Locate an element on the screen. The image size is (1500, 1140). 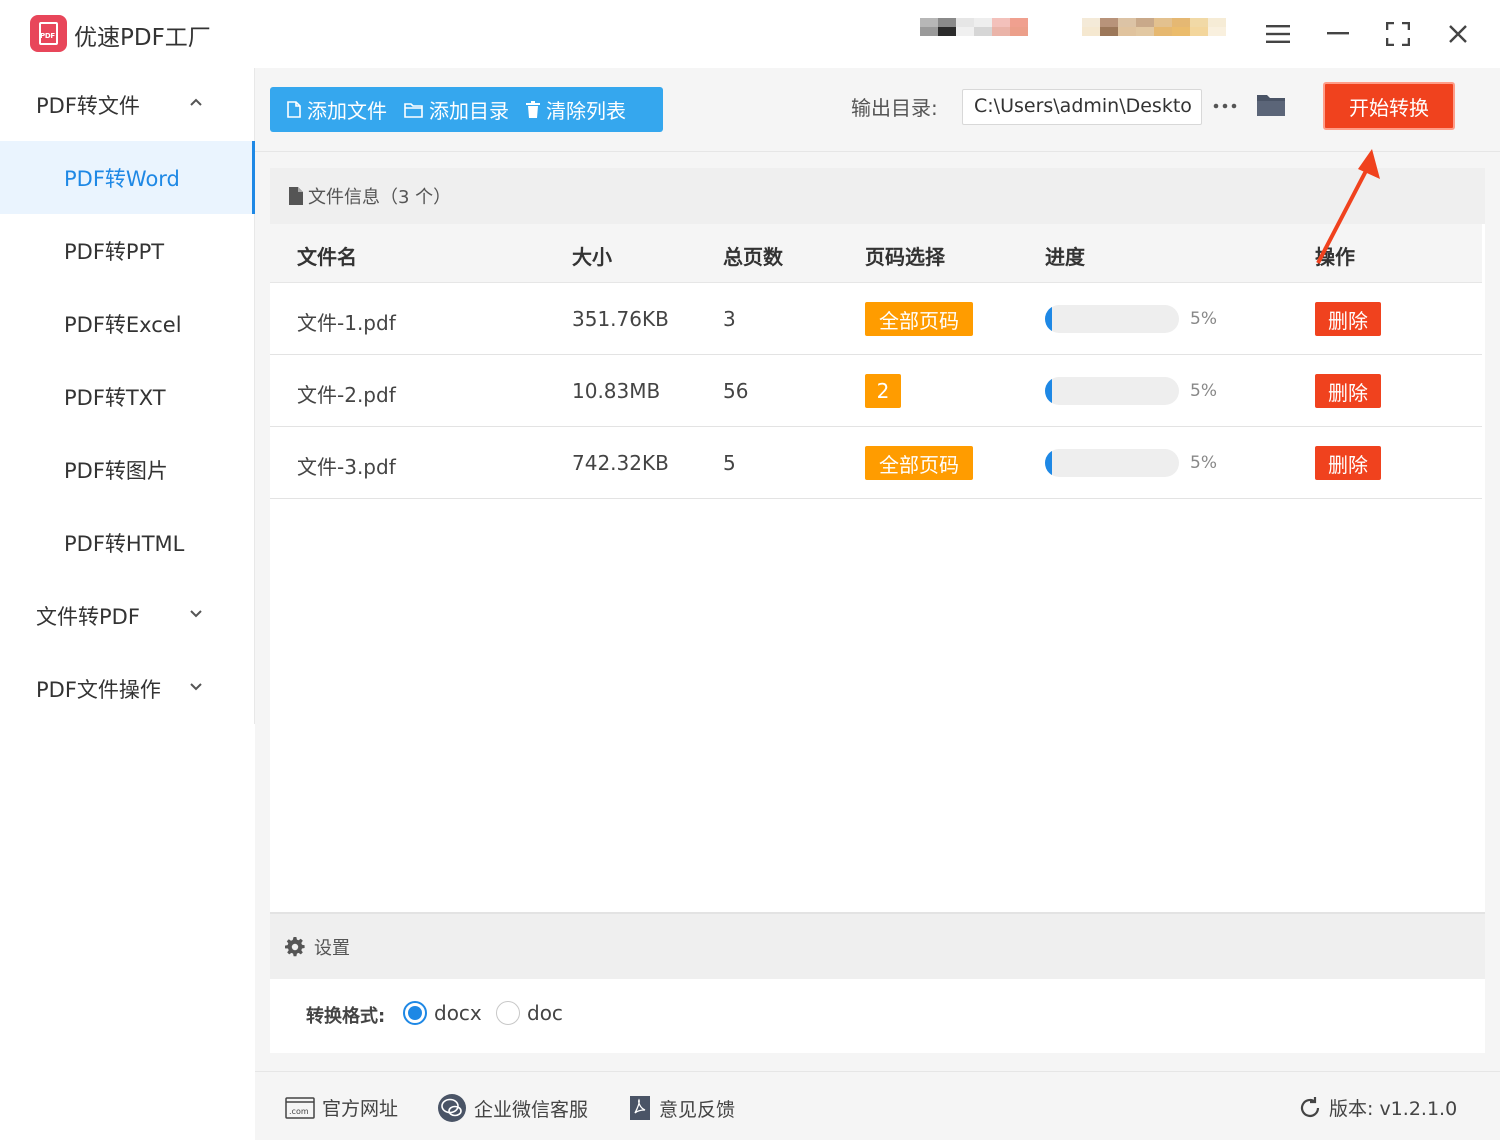
version-check: 版本: v1.2.1.0 is located at coordinates (1377, 1107).